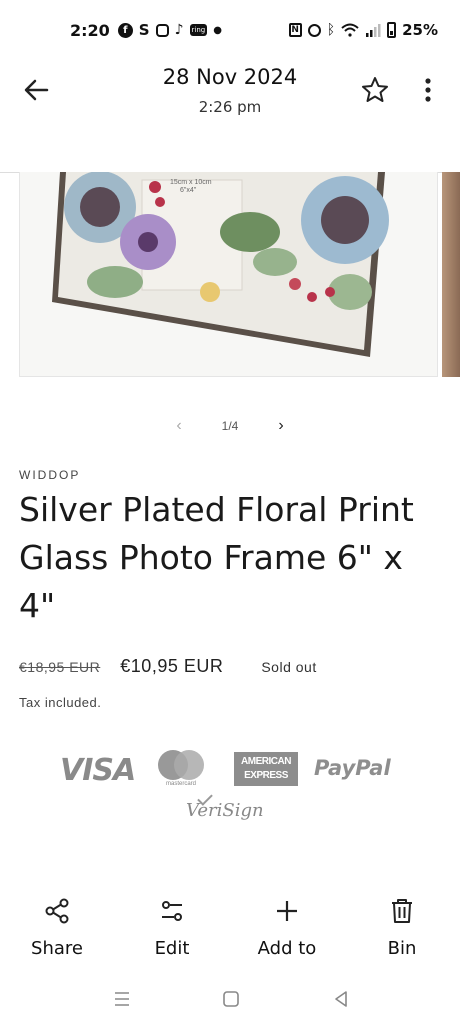 This screenshot has height=1024, width=460. I want to click on more-options-icon, so click(428, 90).